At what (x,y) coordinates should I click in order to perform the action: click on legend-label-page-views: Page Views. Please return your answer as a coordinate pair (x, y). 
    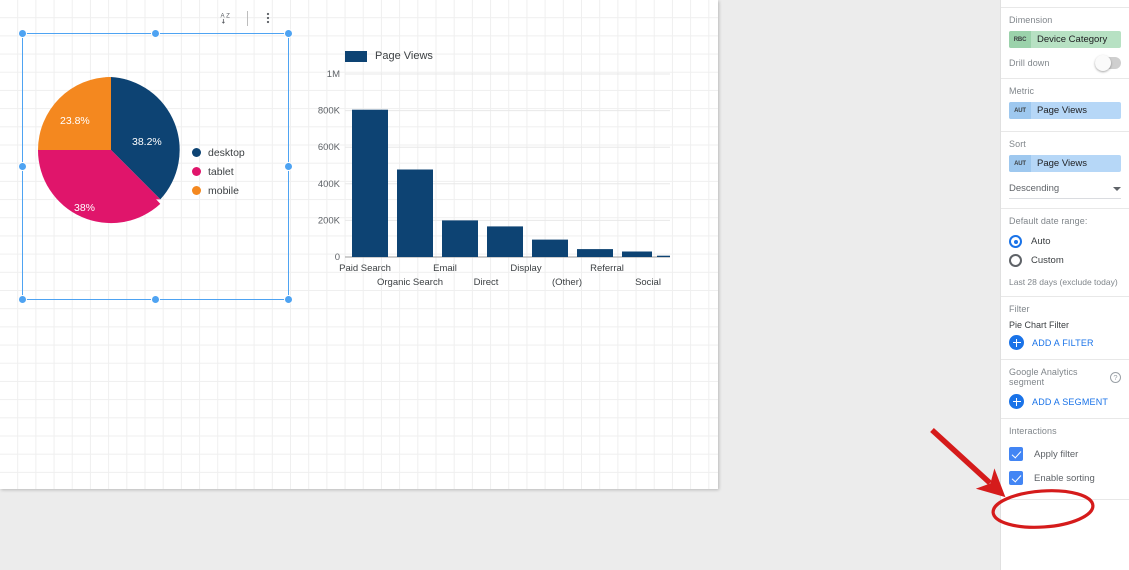
    Looking at the image, I should click on (404, 56).